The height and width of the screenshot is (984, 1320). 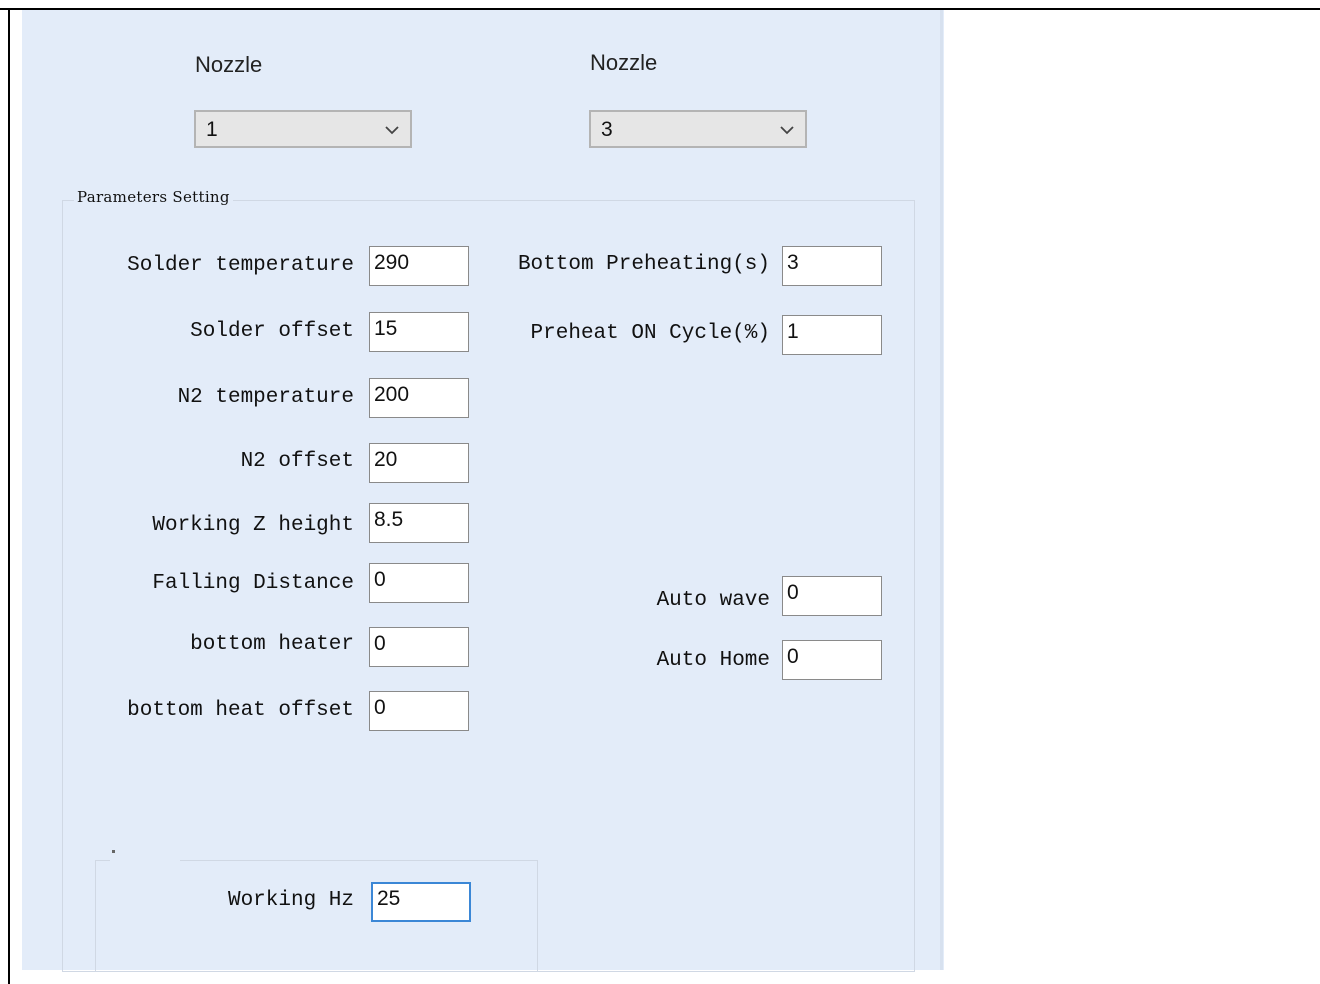 I want to click on falling-distance-field, so click(x=419, y=583).